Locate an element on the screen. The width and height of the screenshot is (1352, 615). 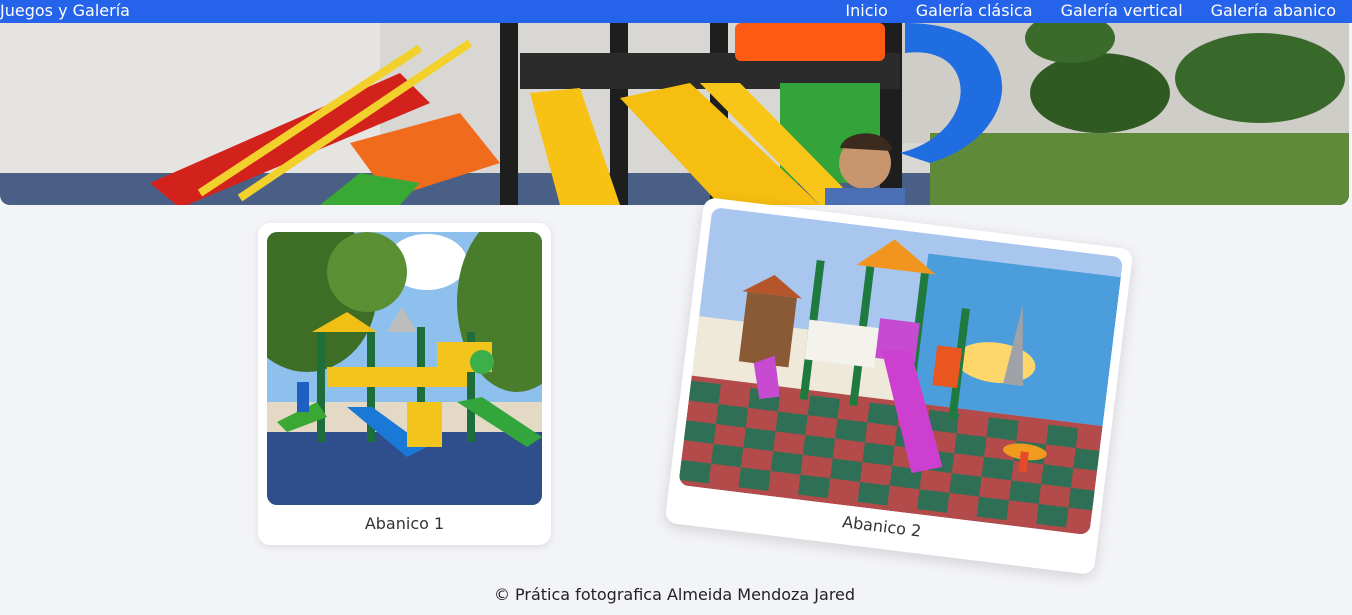
site-brand-link: Juegos y Galería is located at coordinates (65, 11).